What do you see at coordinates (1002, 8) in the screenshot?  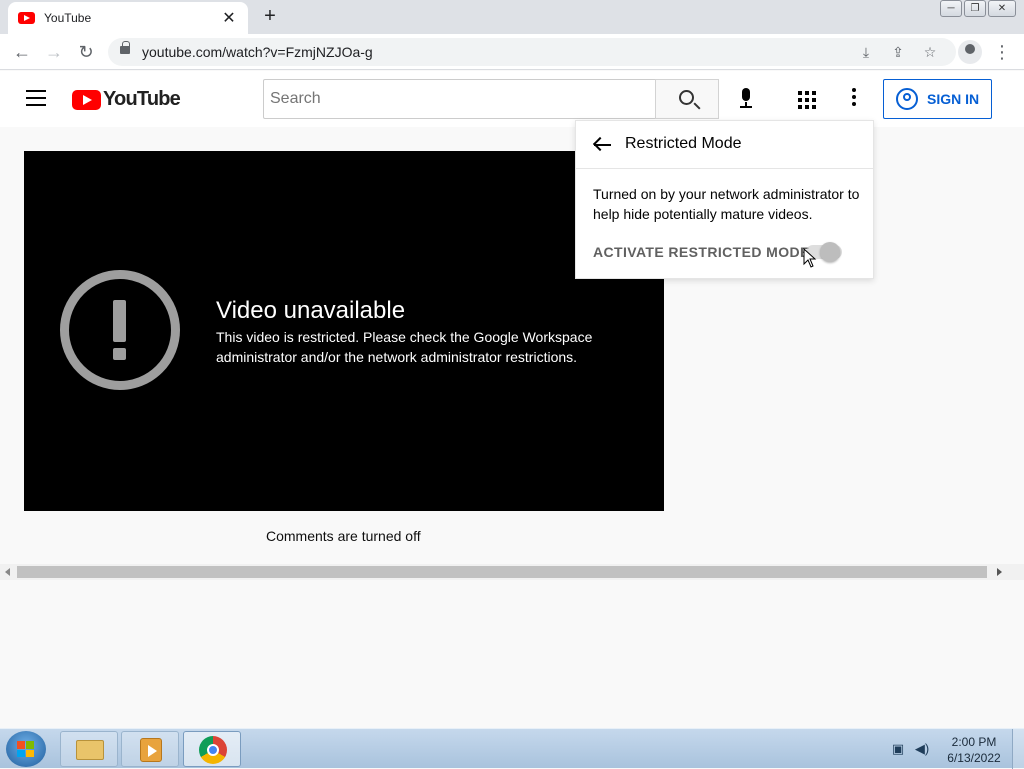 I see `close-window-button: ✕` at bounding box center [1002, 8].